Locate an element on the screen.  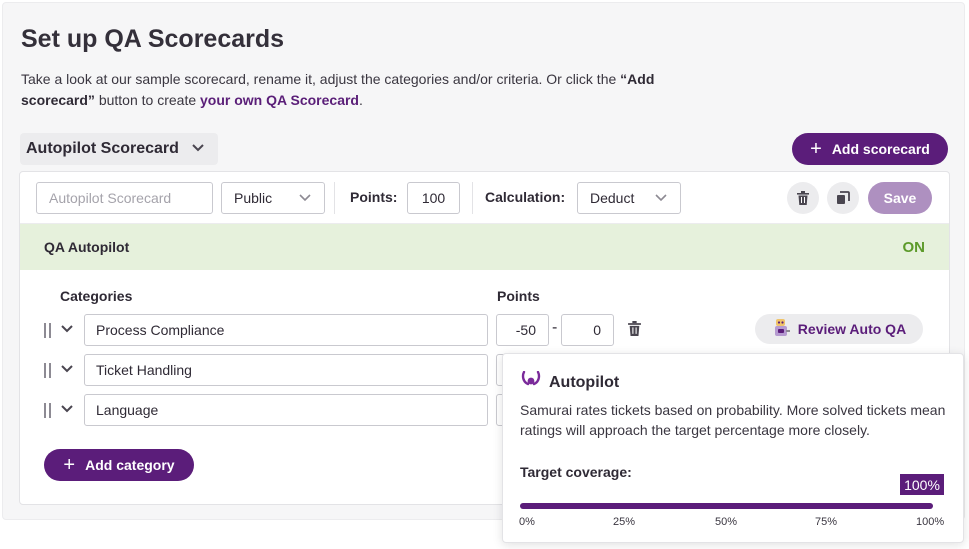
total-points-value: 100 is located at coordinates (433, 198).